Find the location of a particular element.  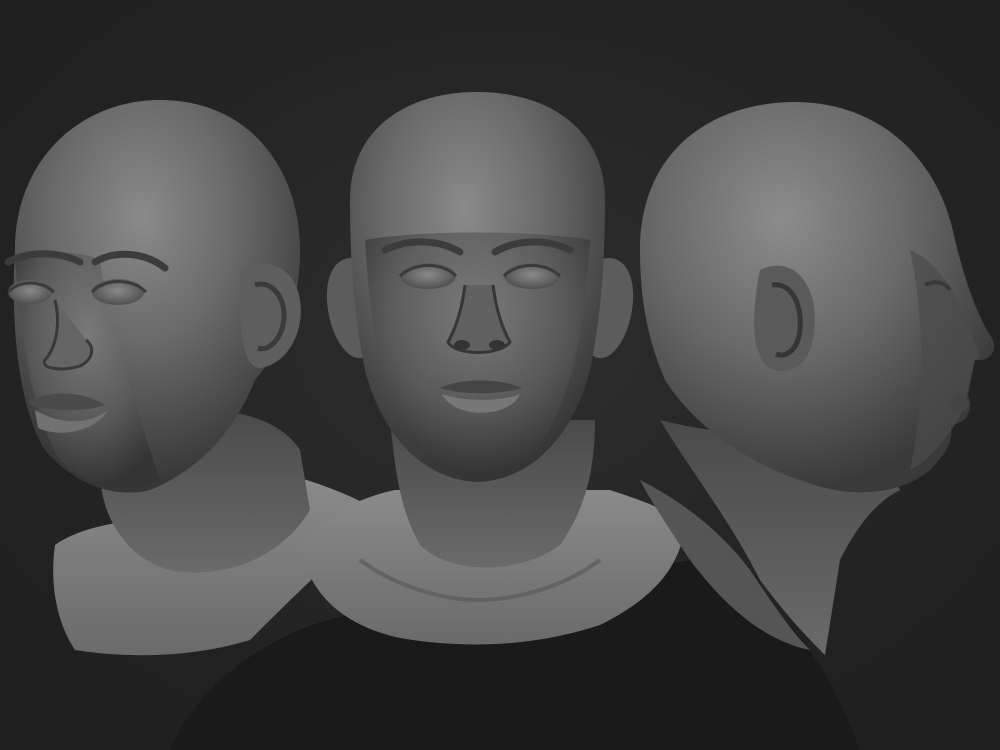

center-nostril-right is located at coordinates (497, 345).